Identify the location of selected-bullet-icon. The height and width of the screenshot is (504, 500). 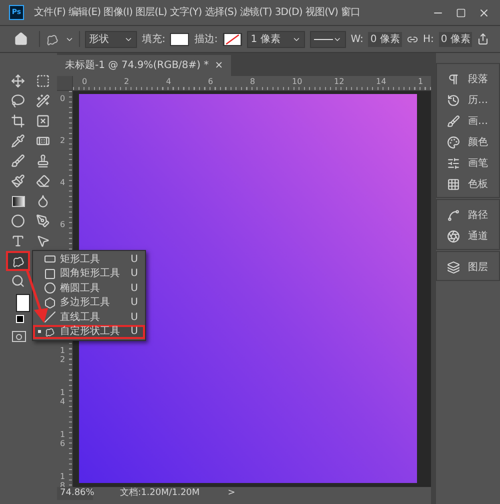
(39, 332).